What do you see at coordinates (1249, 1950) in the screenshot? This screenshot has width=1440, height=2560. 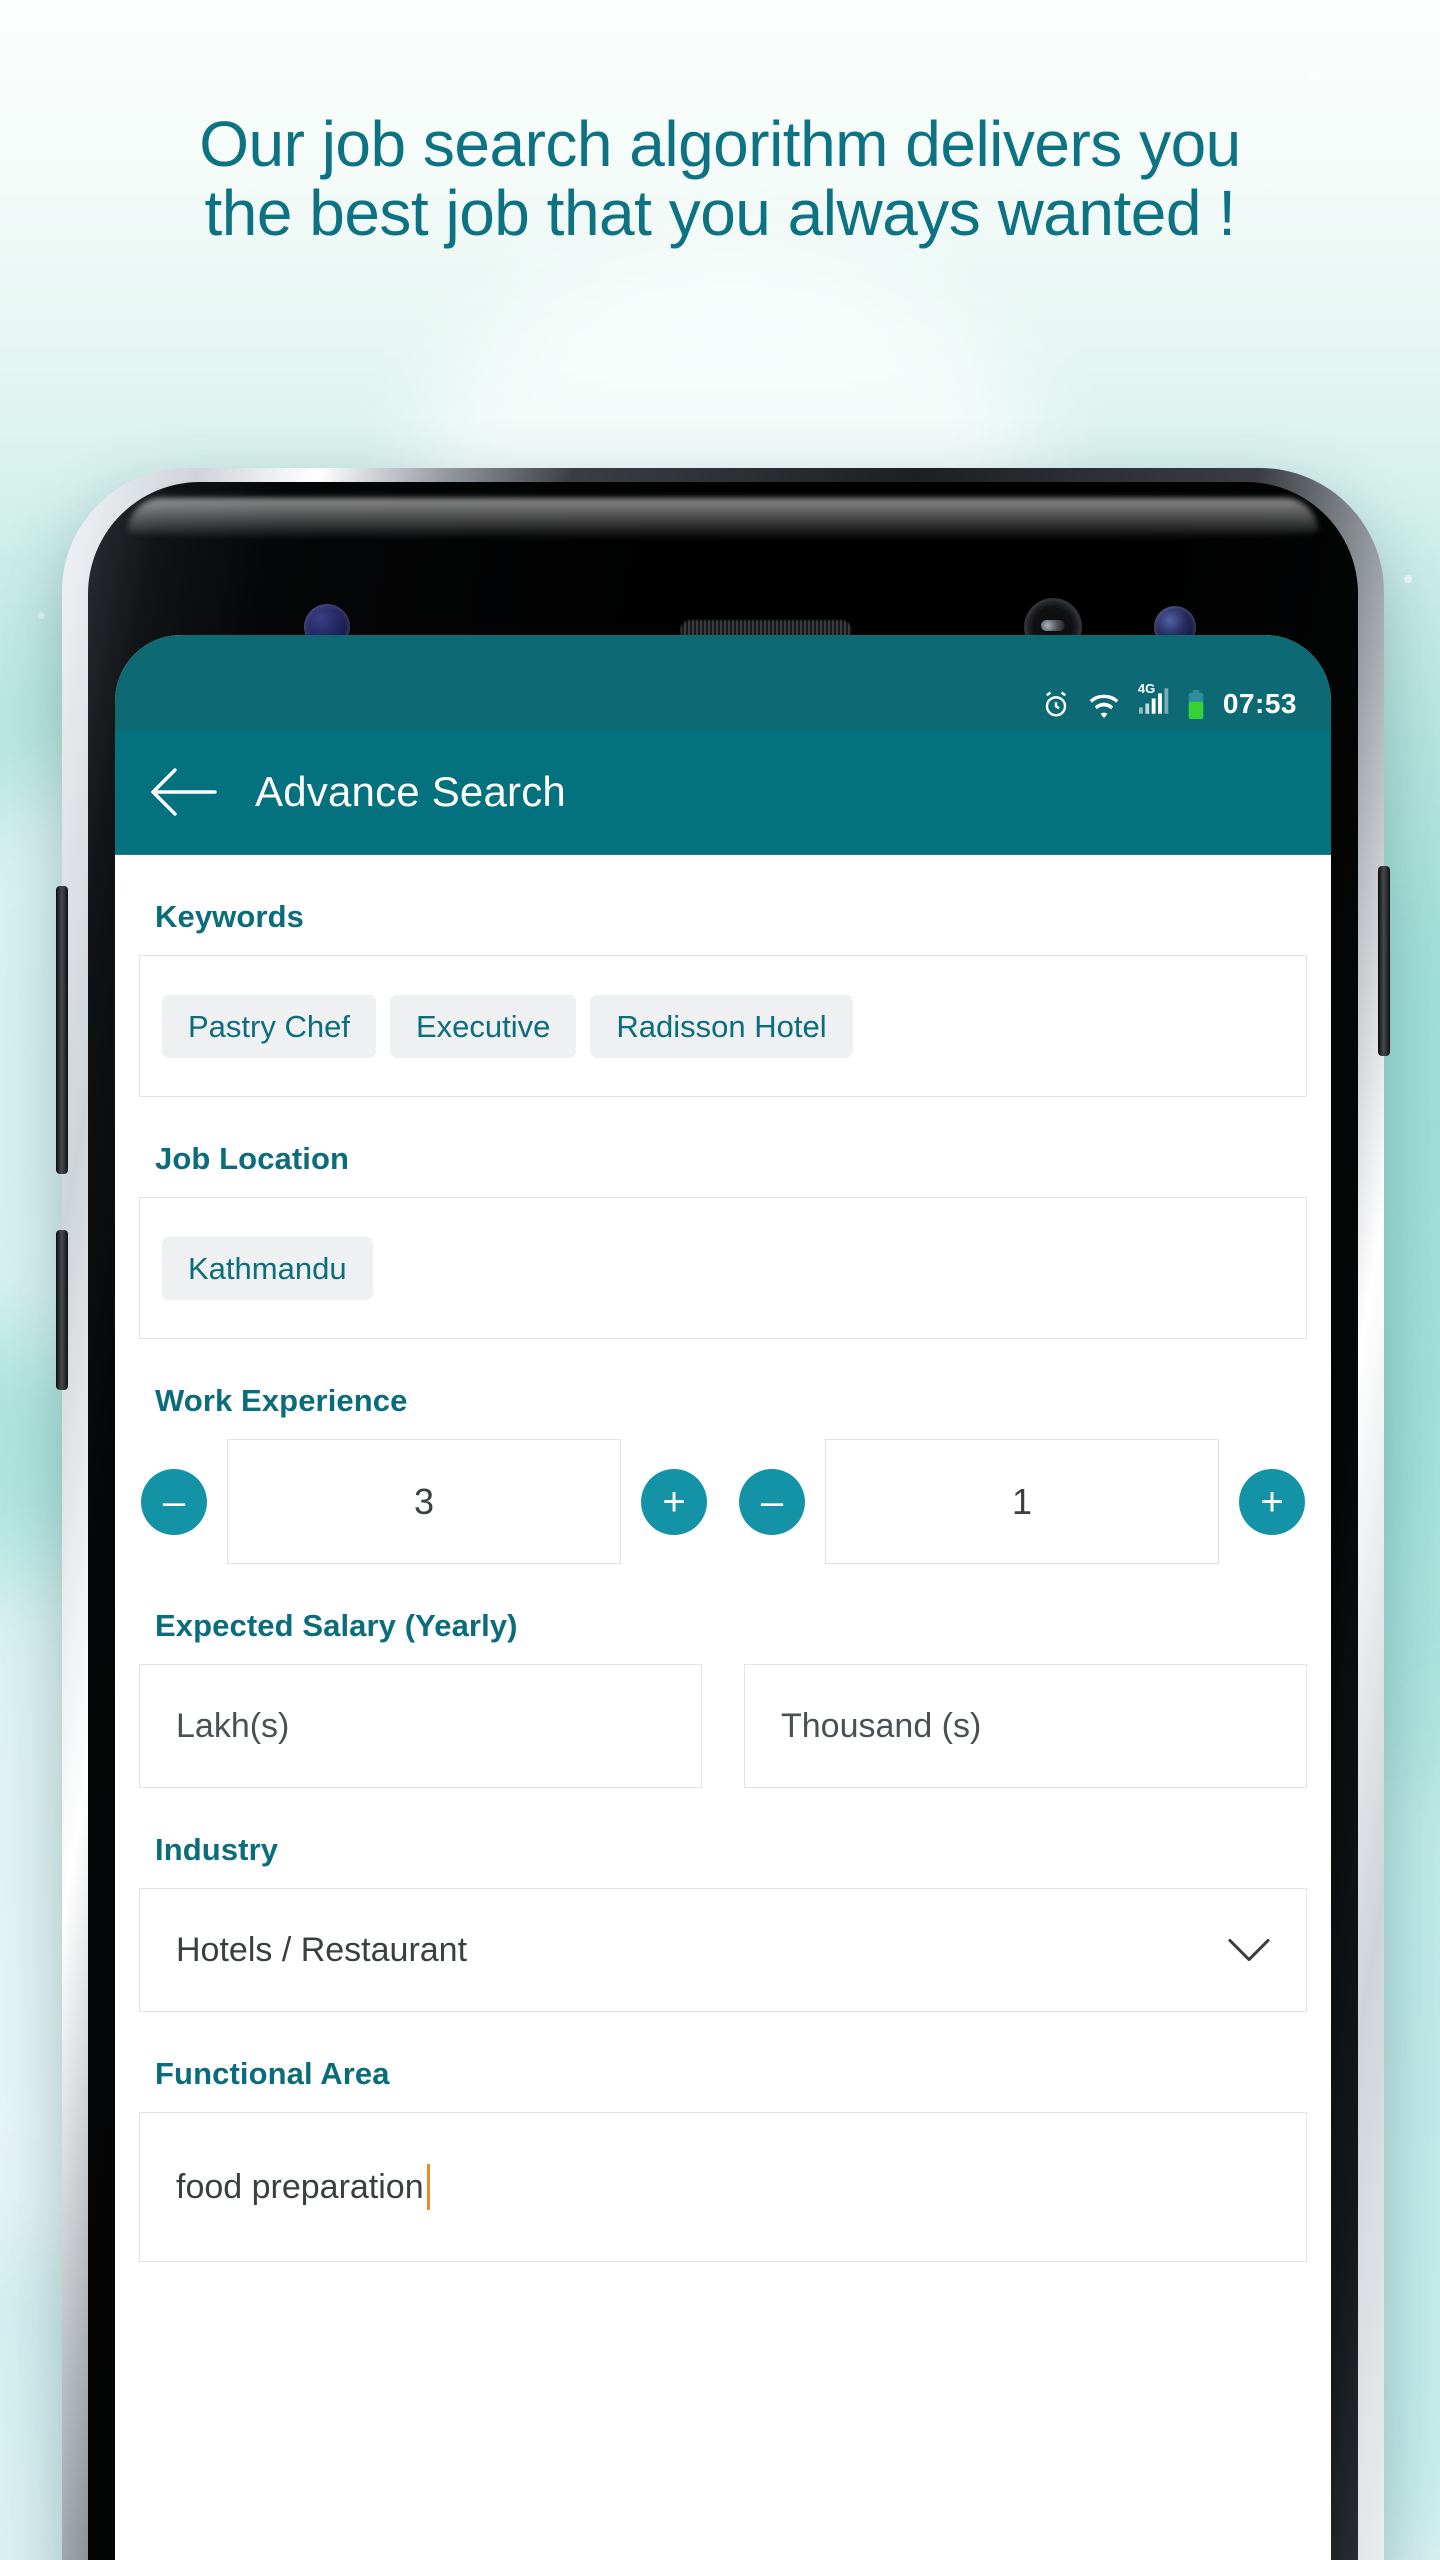 I see `chevron-down-icon` at bounding box center [1249, 1950].